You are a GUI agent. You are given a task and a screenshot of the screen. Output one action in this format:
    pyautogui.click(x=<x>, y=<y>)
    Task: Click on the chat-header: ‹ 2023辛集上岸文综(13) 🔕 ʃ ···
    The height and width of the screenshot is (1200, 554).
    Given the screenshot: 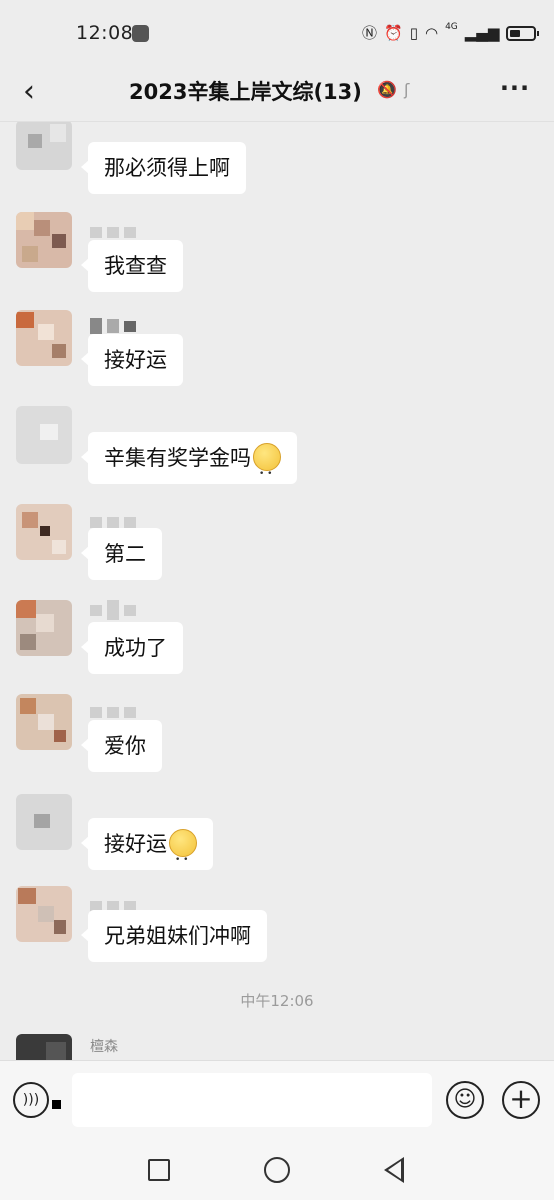 What is the action you would take?
    pyautogui.click(x=277, y=94)
    